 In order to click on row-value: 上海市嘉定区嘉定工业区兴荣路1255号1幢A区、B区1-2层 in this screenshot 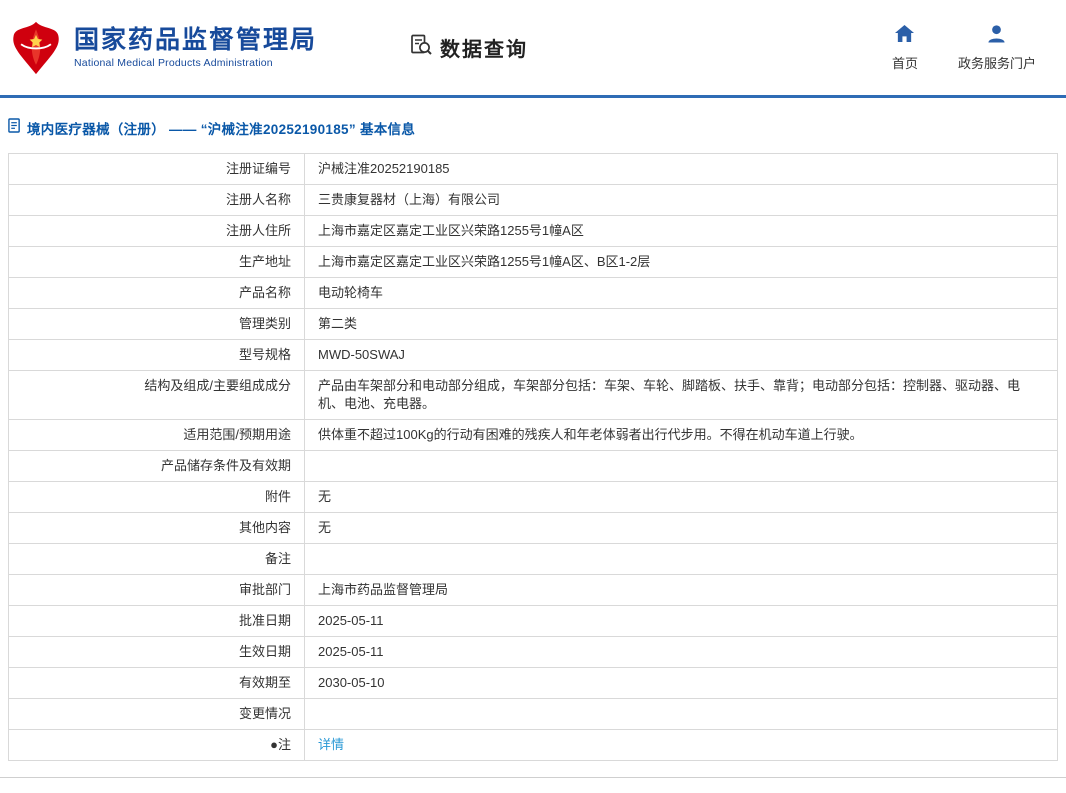, I will do `click(484, 261)`.